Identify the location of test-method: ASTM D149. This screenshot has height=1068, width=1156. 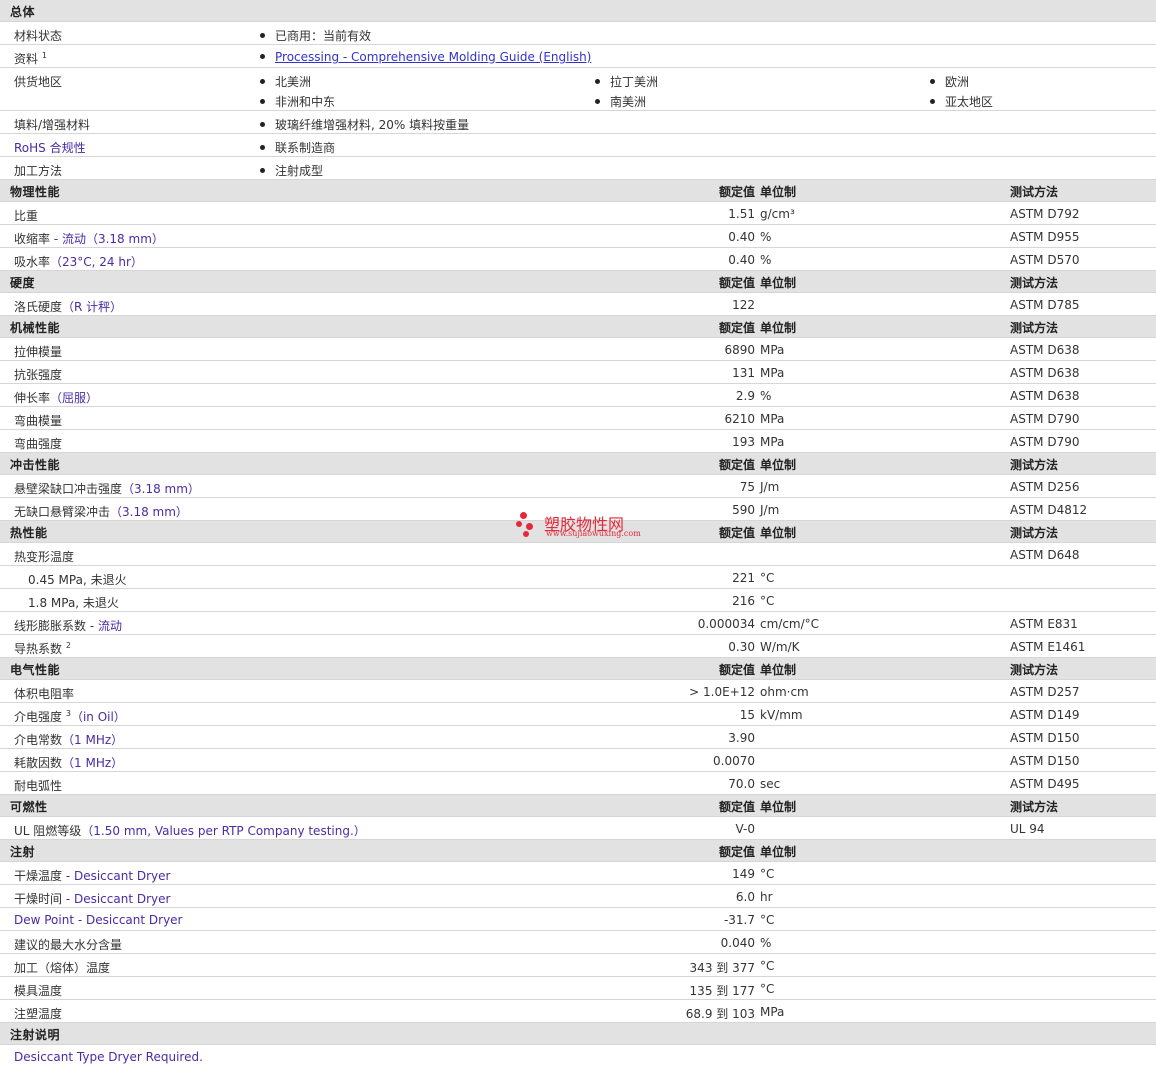
(1045, 715).